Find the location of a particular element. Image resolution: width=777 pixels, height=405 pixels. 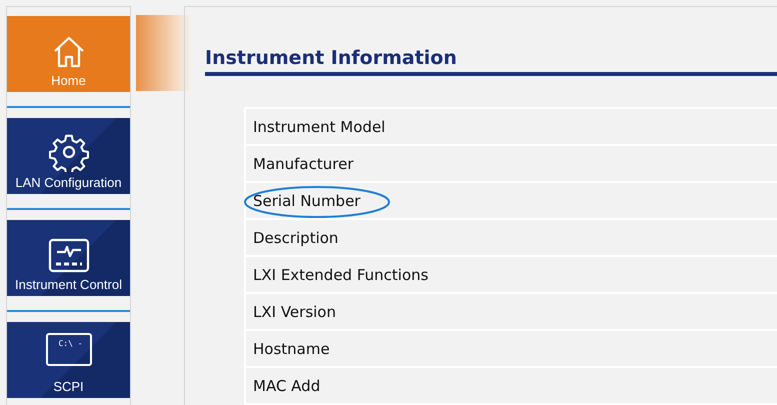

table-cell: Serial Number is located at coordinates (306, 201).